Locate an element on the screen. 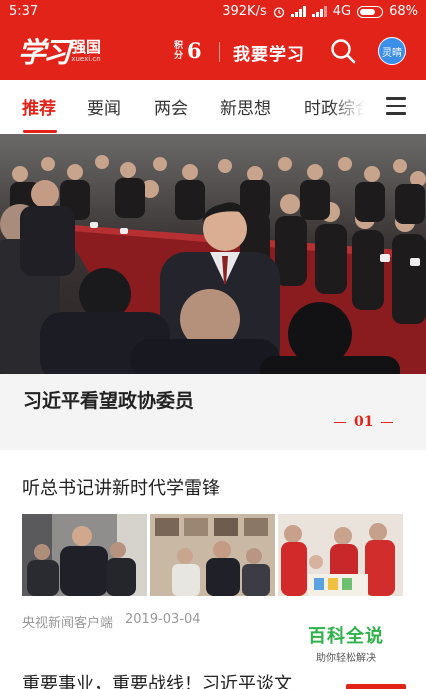 The image size is (426, 689). network-speed: 392K/s is located at coordinates (244, 11).